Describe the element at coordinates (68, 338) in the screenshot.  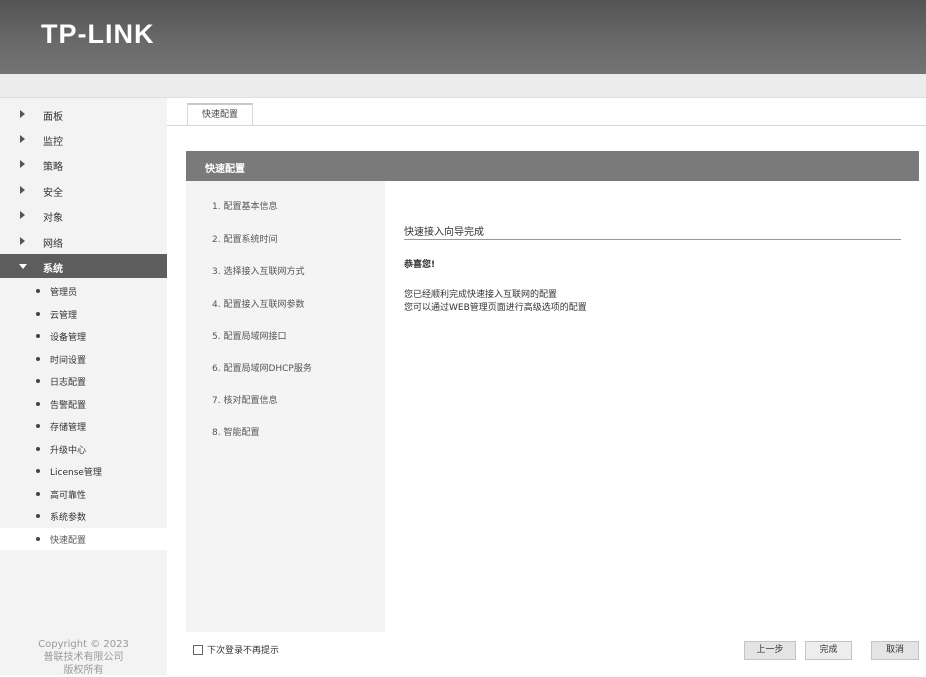
I see `sidebar-subitem-label: 设备管理` at that location.